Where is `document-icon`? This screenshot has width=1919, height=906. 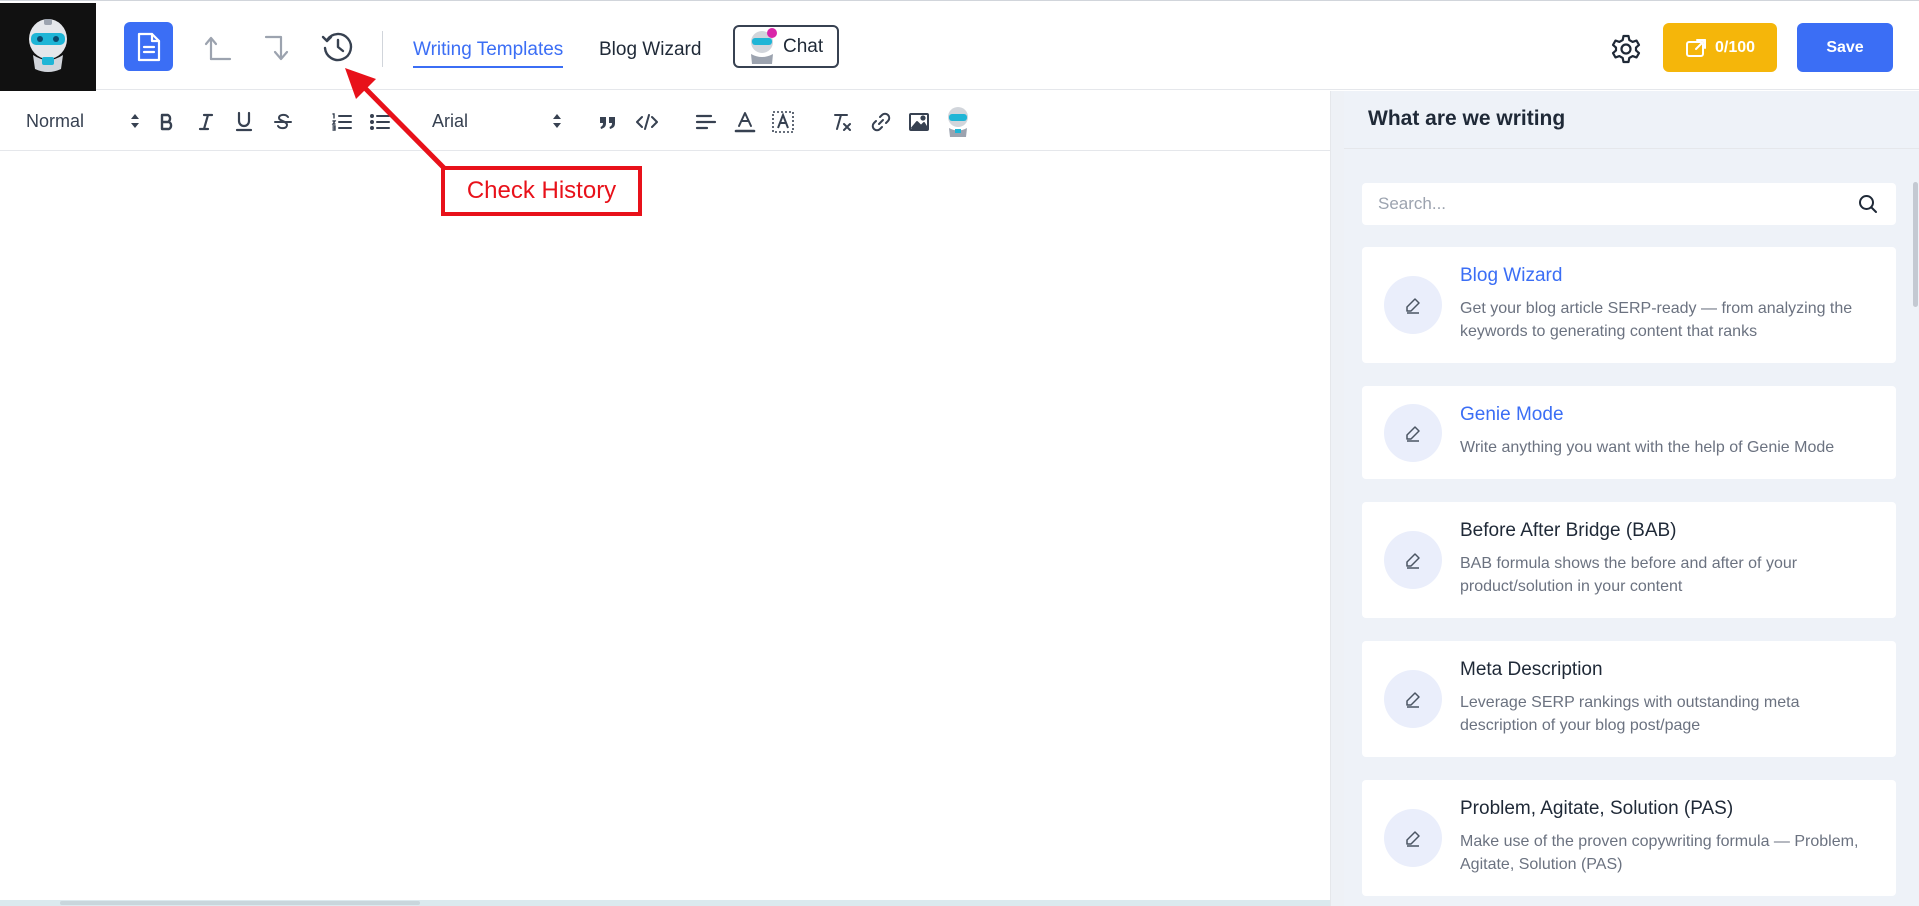 document-icon is located at coordinates (148, 46).